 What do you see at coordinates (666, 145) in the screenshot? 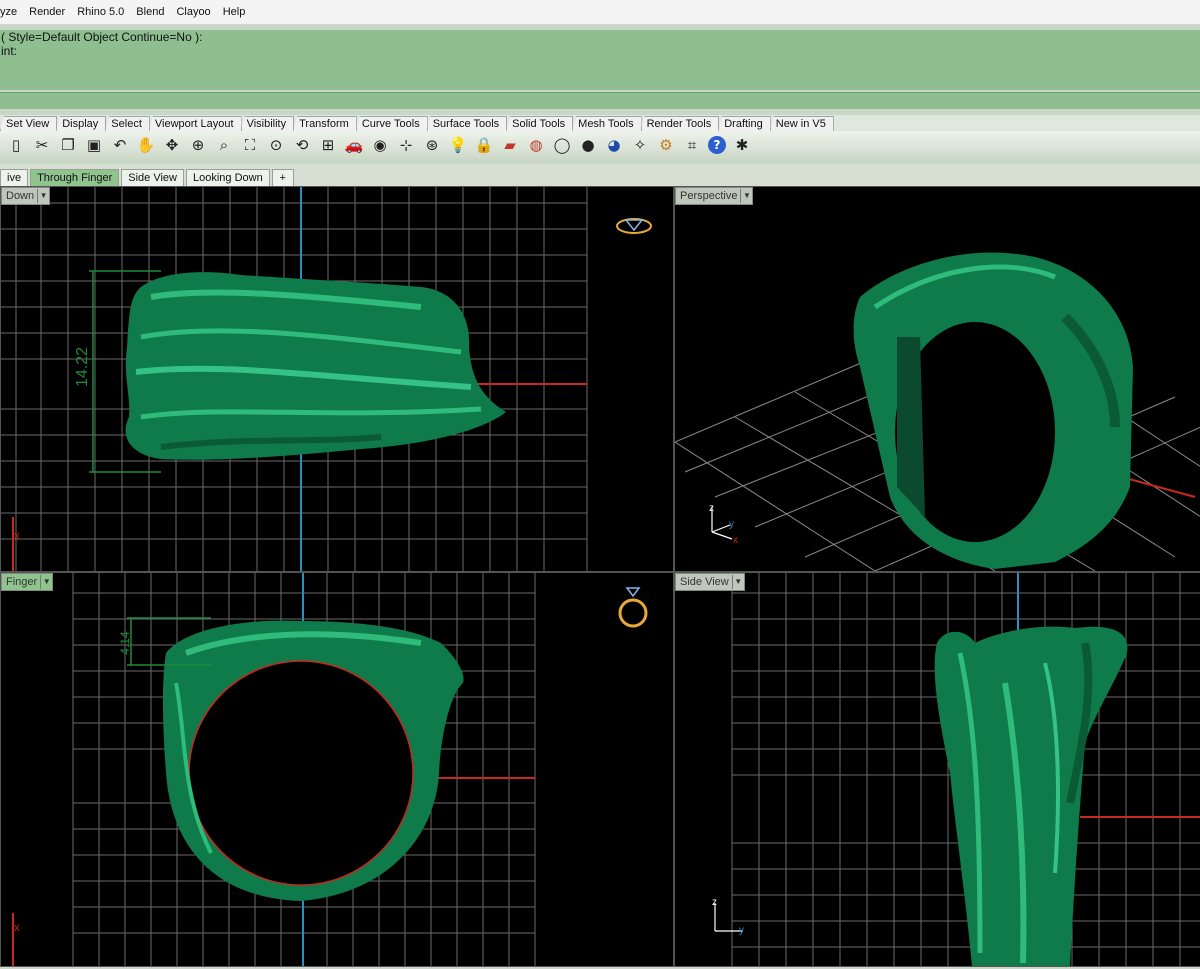
I see `settings-icon: ⚙` at bounding box center [666, 145].